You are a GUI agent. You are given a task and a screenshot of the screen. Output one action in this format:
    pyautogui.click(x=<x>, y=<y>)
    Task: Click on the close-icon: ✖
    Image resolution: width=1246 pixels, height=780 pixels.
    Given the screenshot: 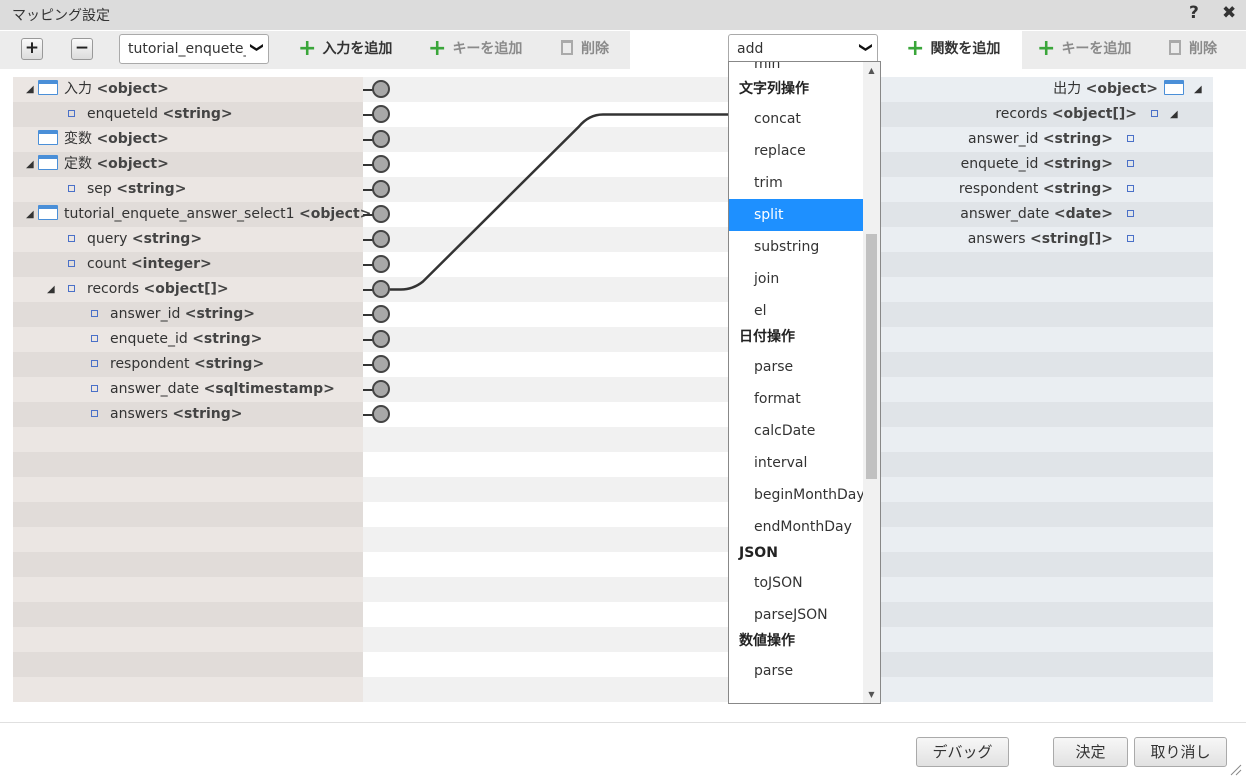 What is the action you would take?
    pyautogui.click(x=1229, y=13)
    